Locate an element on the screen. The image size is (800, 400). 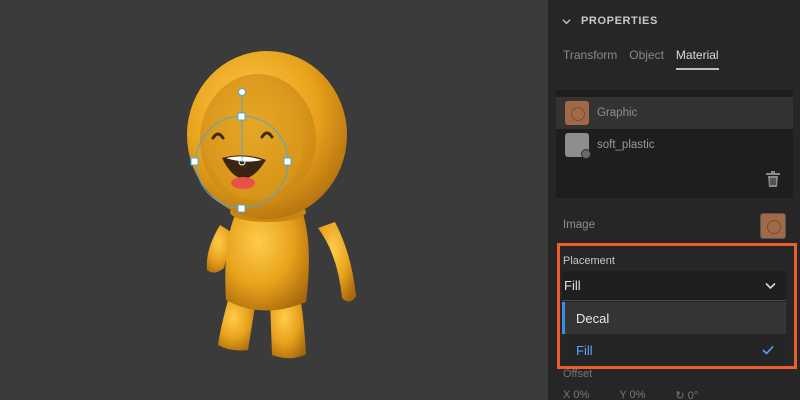
section-title: PROPERTIES is located at coordinates (619, 21).